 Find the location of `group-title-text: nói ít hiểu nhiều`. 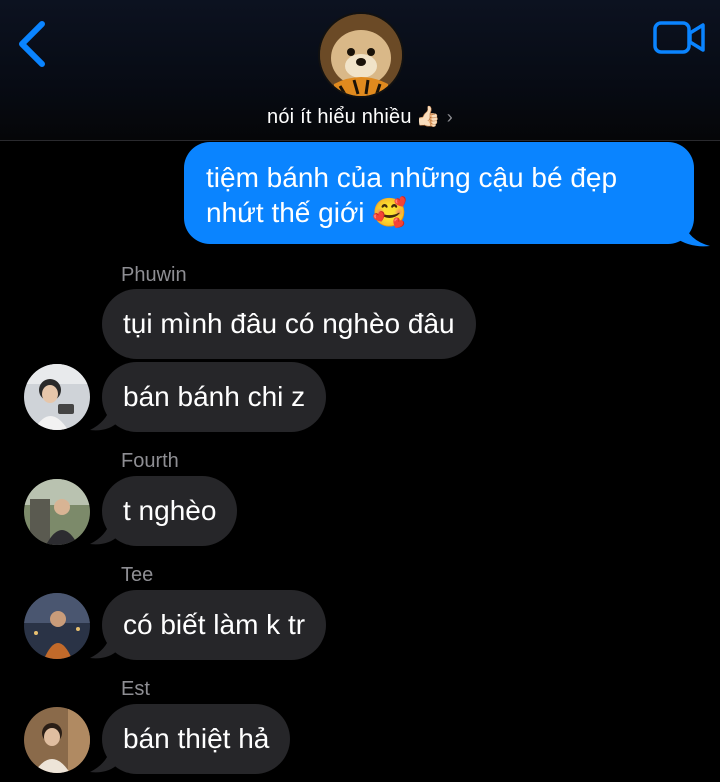

group-title-text: nói ít hiểu nhiều is located at coordinates (339, 117).